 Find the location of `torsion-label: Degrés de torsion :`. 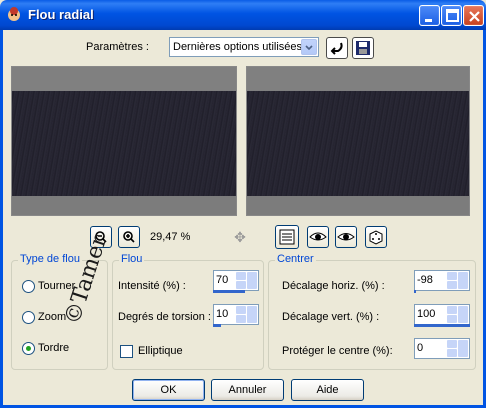

torsion-label: Degrés de torsion : is located at coordinates (164, 317).